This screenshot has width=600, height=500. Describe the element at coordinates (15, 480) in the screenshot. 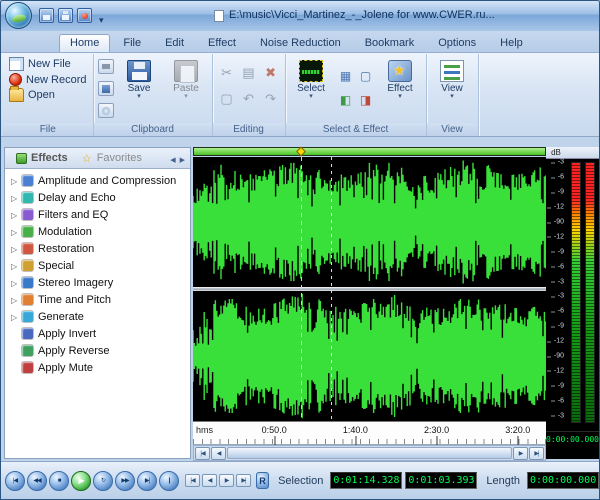

I see `go-to-start-button: |◀` at that location.